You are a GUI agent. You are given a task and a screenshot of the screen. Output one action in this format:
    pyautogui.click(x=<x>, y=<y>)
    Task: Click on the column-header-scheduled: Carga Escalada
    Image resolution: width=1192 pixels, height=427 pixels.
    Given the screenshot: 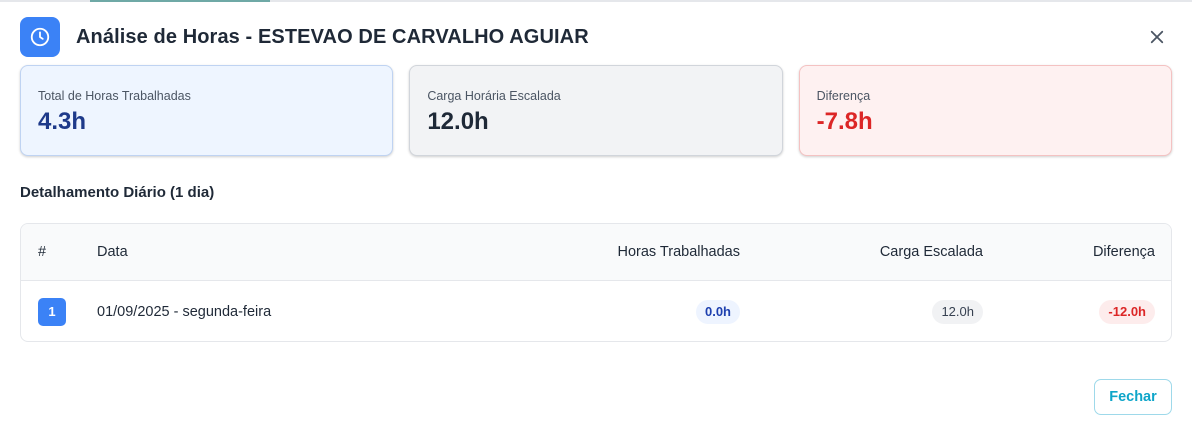 What is the action you would take?
    pyautogui.click(x=931, y=252)
    